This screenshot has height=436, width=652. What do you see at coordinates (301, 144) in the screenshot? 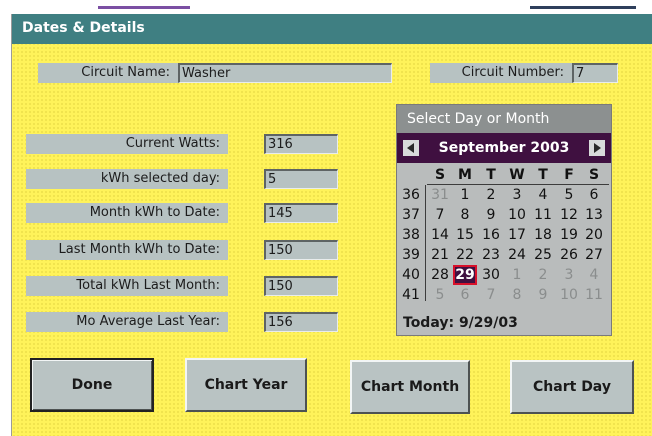
I see `current-watts-field: 316` at bounding box center [301, 144].